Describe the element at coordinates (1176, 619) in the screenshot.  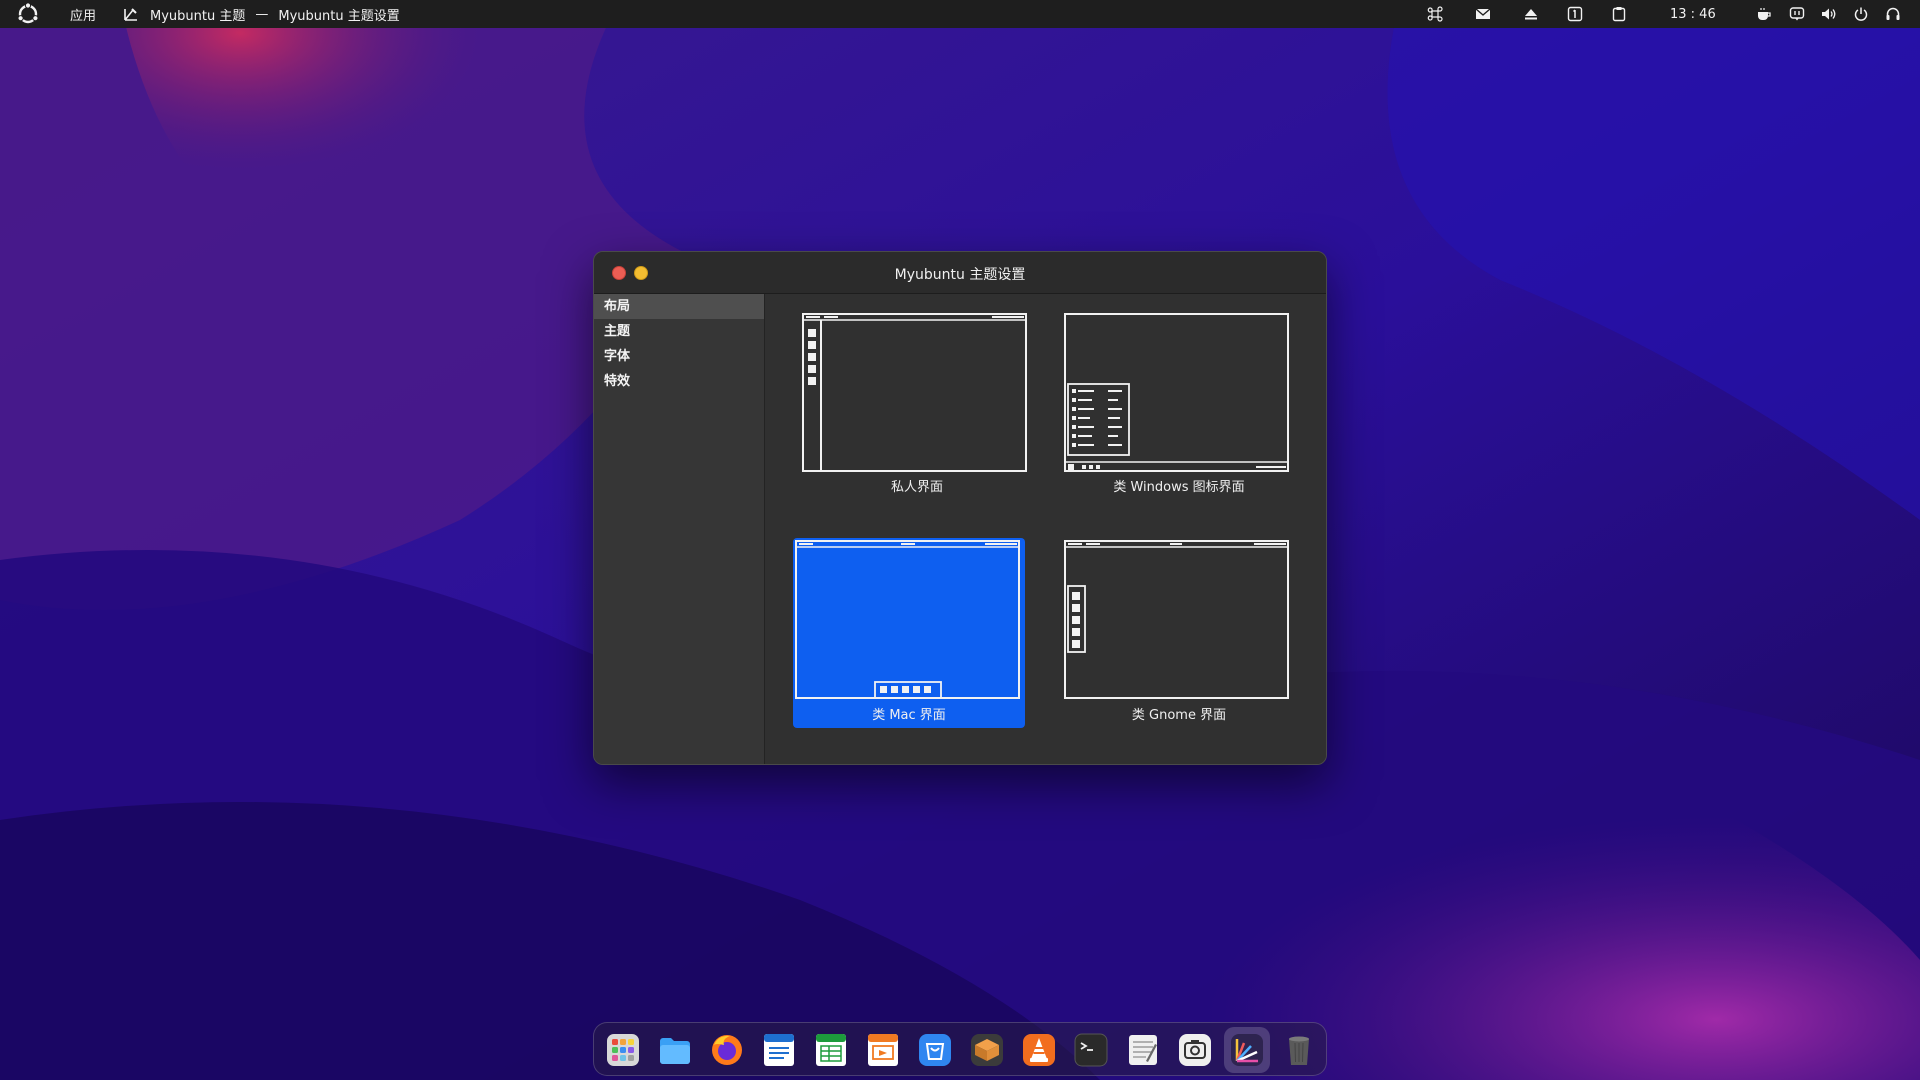
I see `layout-preview-gnome` at that location.